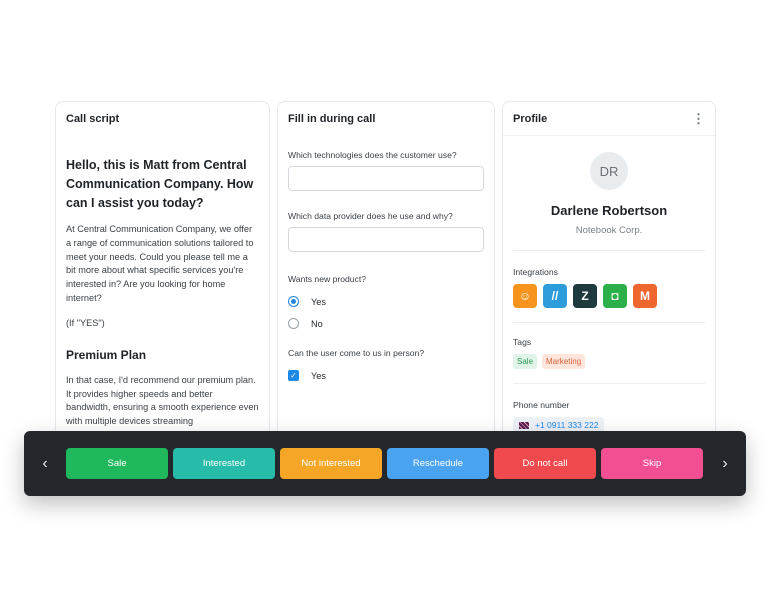 This screenshot has height=592, width=768. I want to click on phone-number: +1 0911 333 222, so click(567, 425).